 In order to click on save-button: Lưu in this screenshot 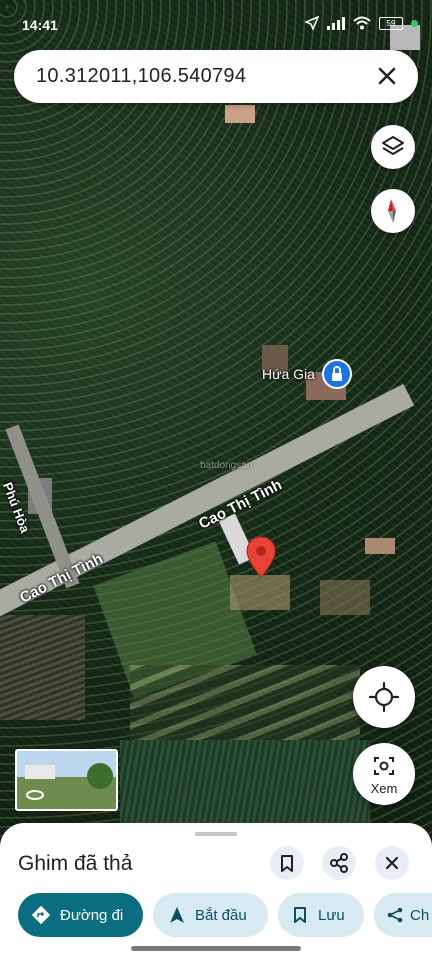, I will do `click(321, 915)`.